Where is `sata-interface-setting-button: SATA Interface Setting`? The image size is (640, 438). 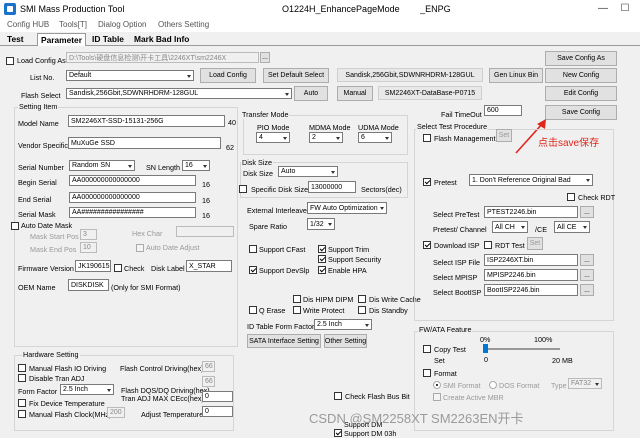 sata-interface-setting-button: SATA Interface Setting is located at coordinates (284, 341).